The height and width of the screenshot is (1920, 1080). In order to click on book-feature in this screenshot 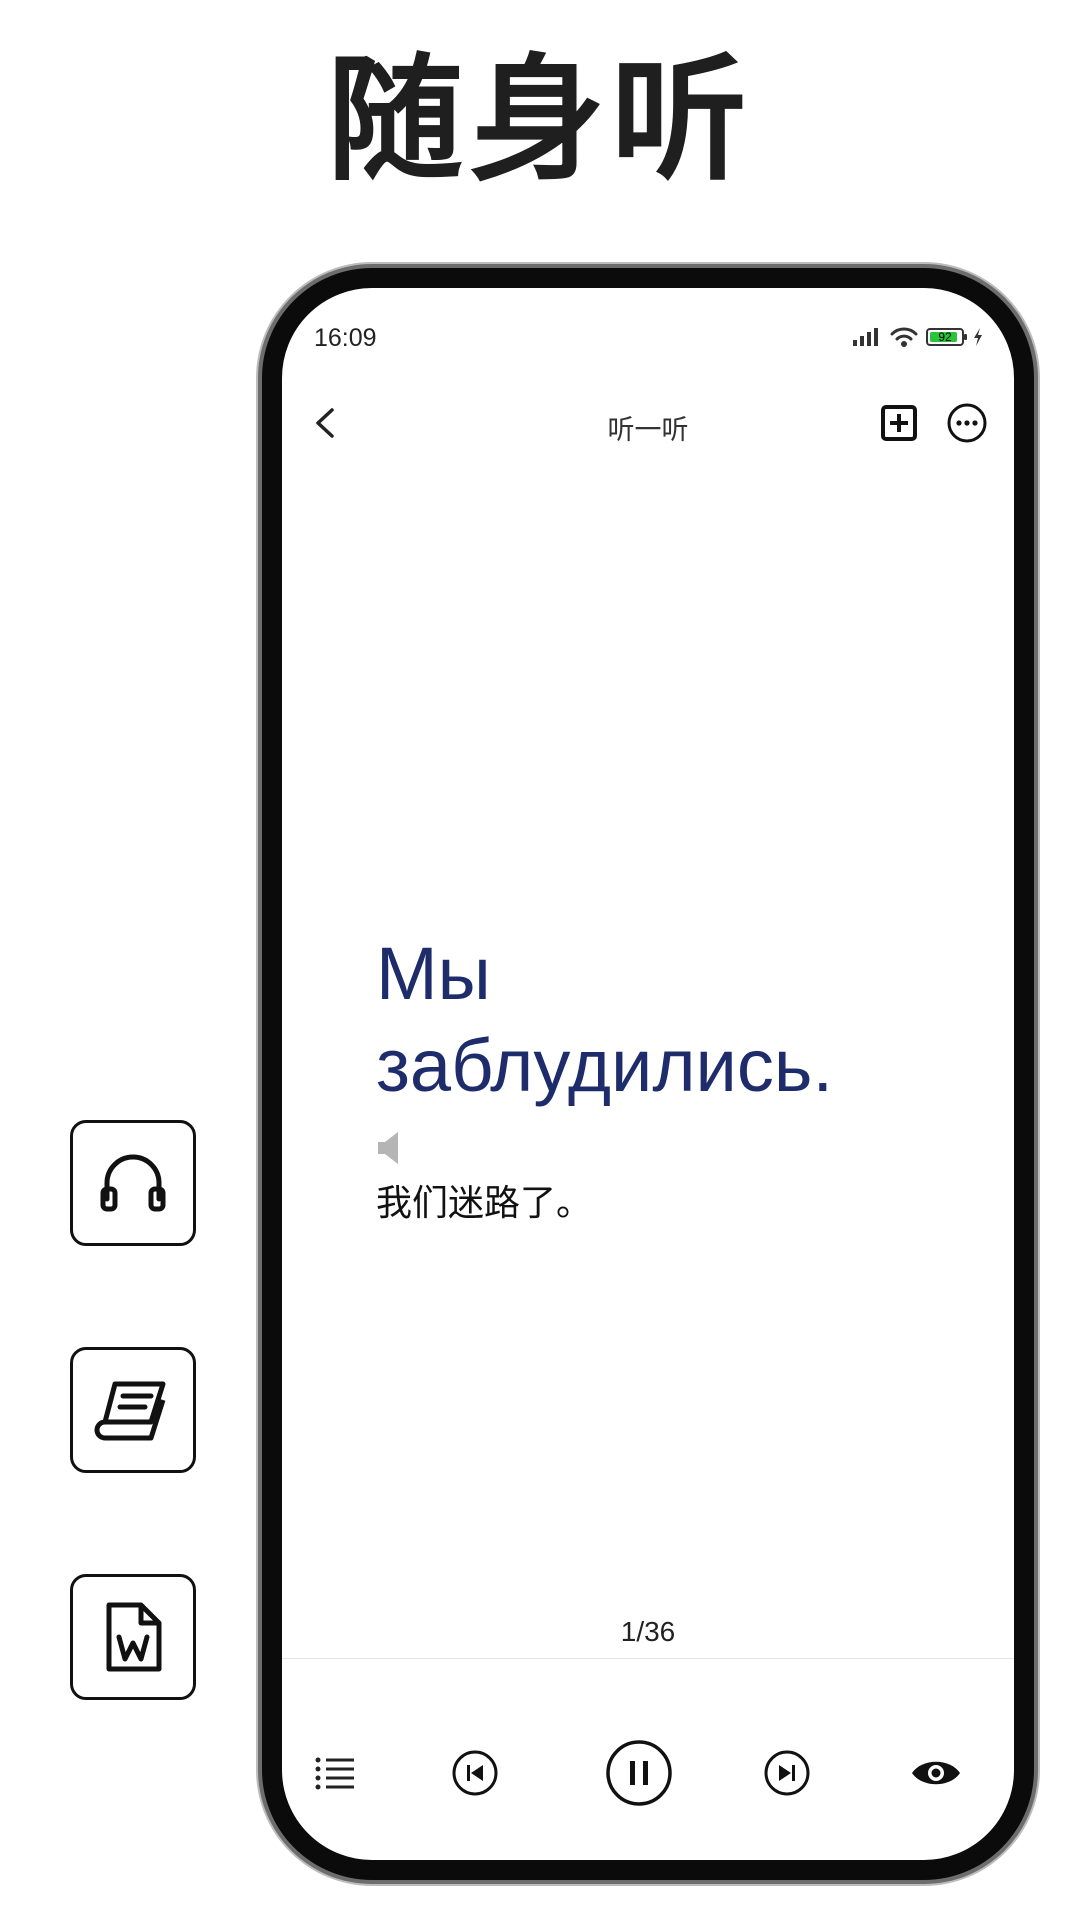, I will do `click(133, 1410)`.